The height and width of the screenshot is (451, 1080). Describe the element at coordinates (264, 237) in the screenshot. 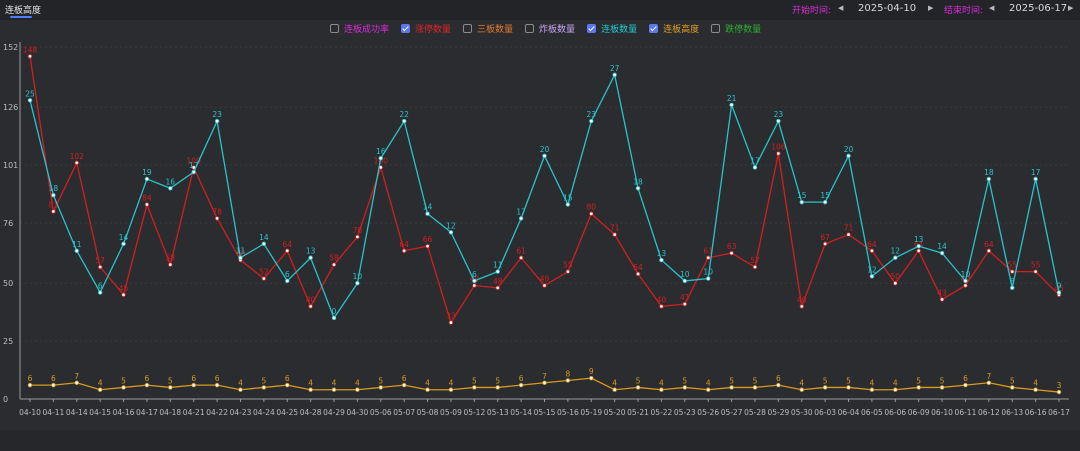

I see `data-label: 14` at that location.